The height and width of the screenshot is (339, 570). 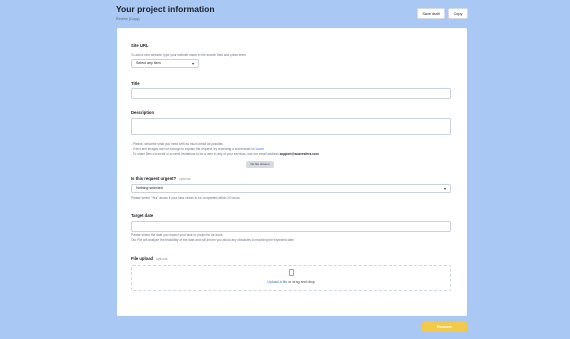 What do you see at coordinates (458, 13) in the screenshot?
I see `copy-button: Copy` at bounding box center [458, 13].